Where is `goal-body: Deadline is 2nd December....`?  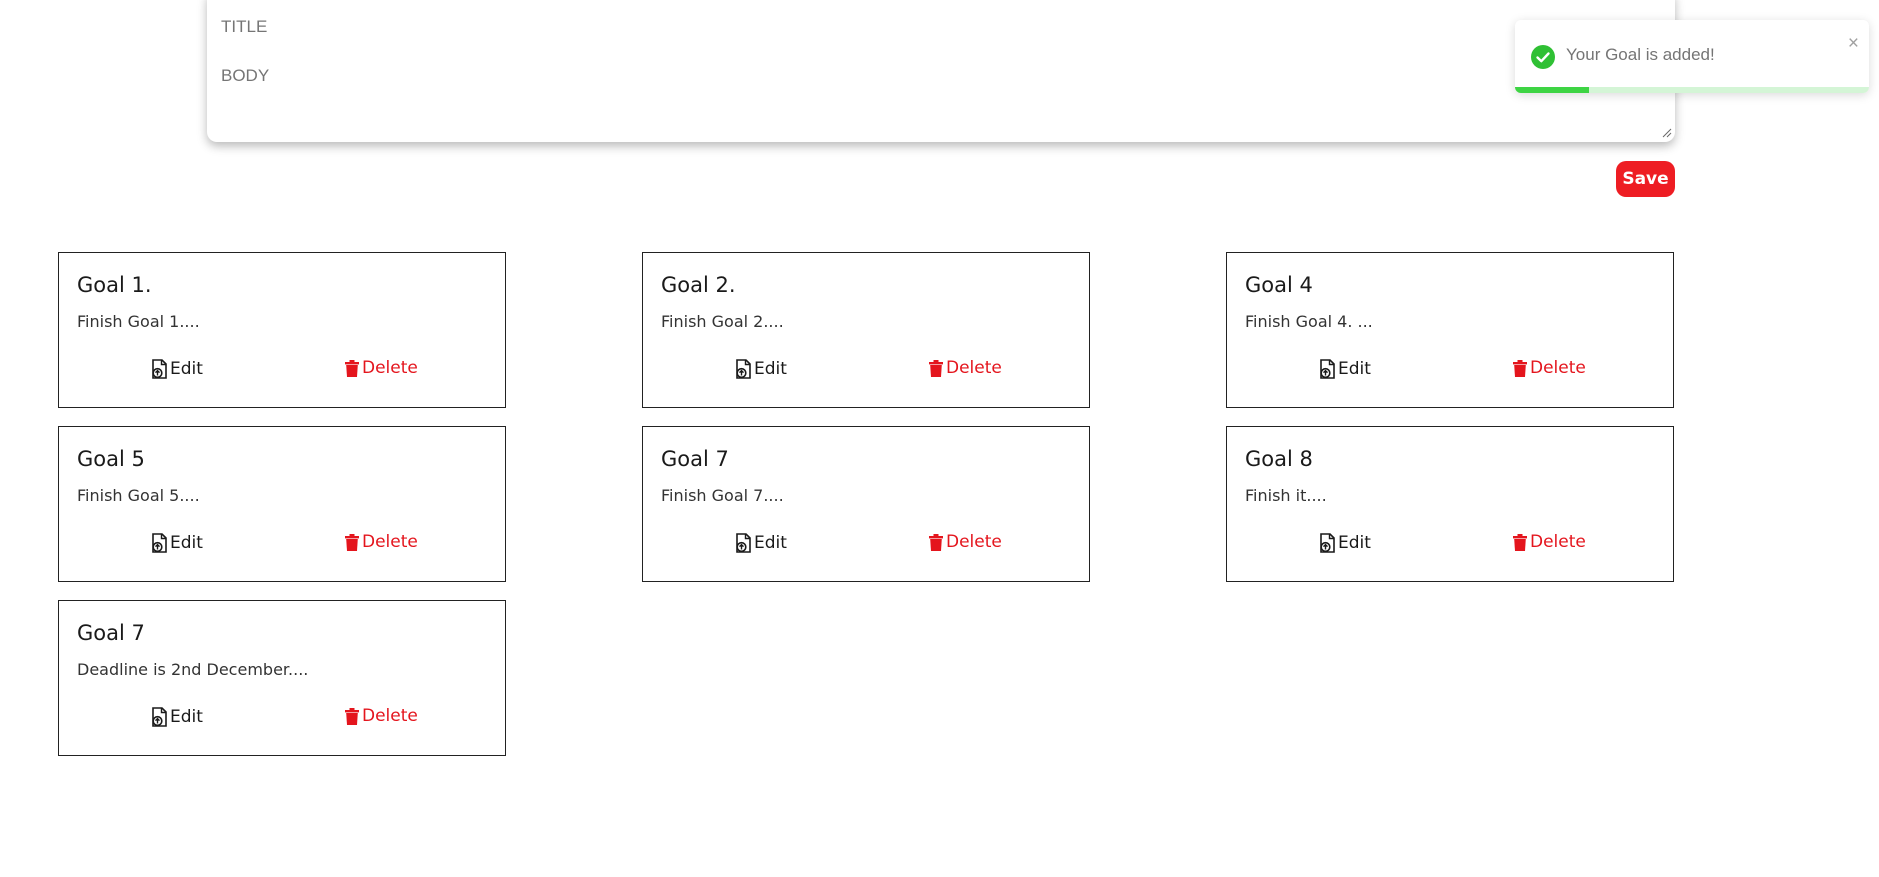
goal-body: Deadline is 2nd December.... is located at coordinates (193, 669).